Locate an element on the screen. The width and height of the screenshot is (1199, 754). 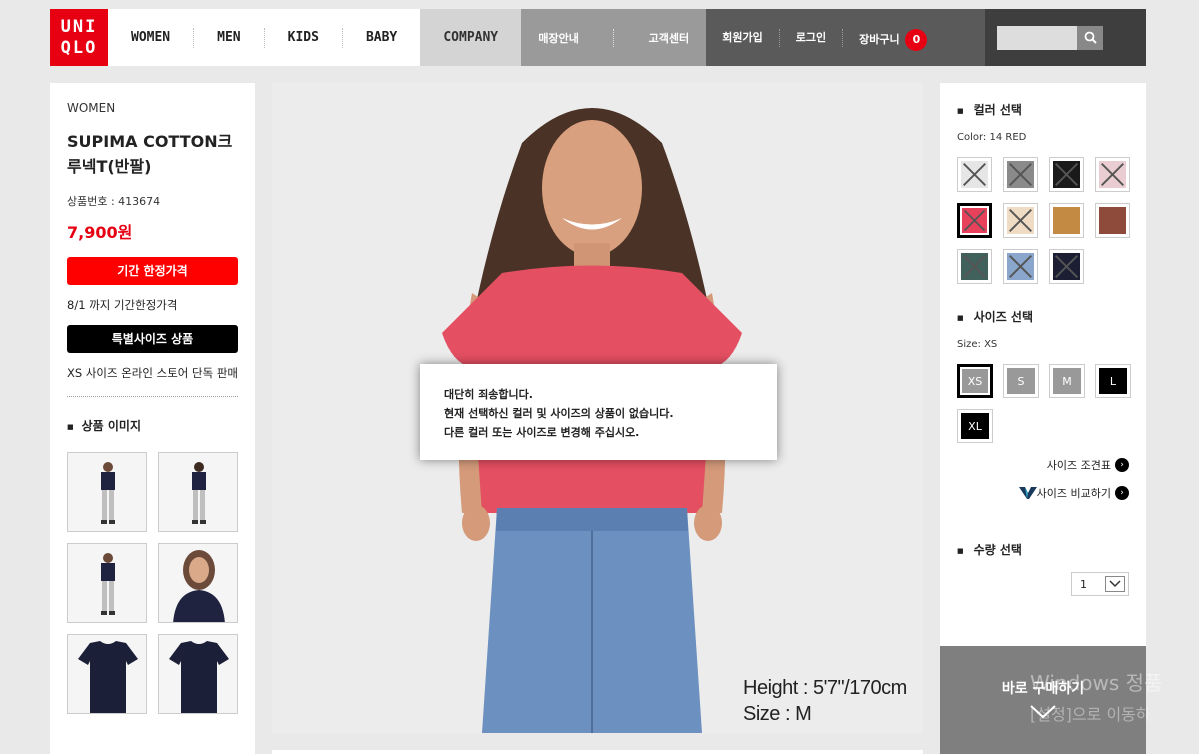
product-code: 상품번호 : 413674 is located at coordinates (114, 201).